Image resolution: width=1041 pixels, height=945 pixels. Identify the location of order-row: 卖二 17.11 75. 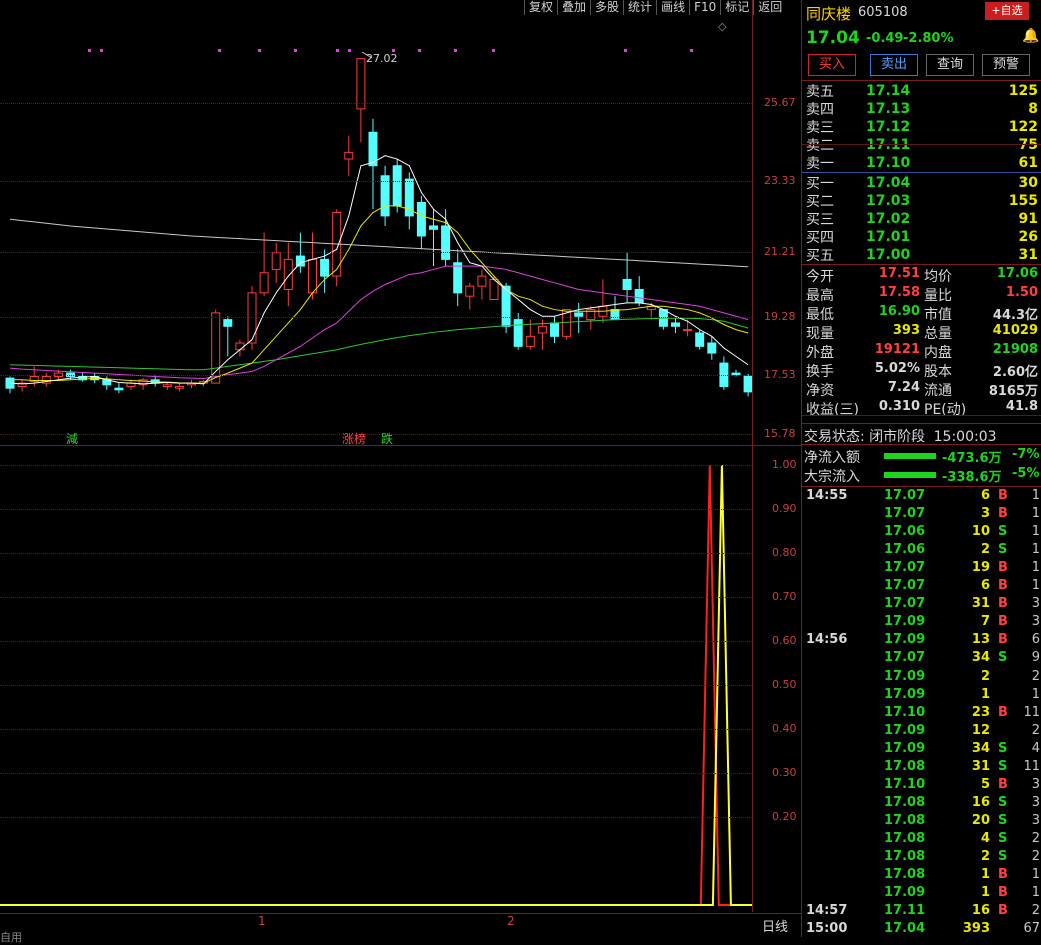
(922, 145).